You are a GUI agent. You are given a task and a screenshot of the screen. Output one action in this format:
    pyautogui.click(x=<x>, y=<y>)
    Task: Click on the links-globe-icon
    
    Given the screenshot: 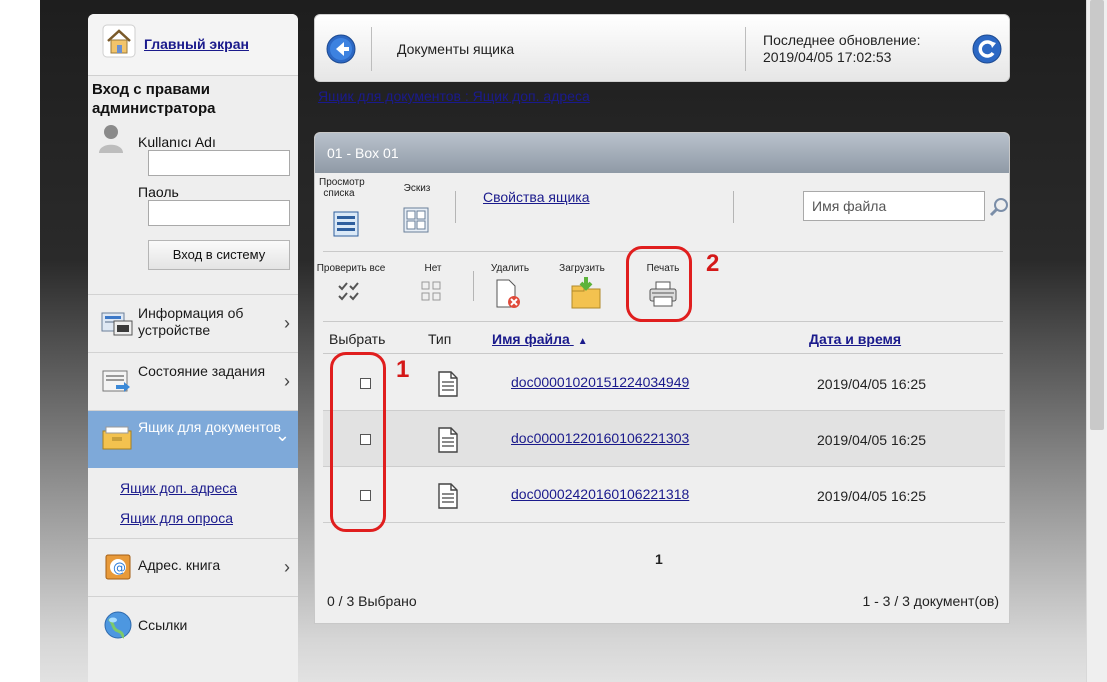 What is the action you would take?
    pyautogui.click(x=118, y=625)
    